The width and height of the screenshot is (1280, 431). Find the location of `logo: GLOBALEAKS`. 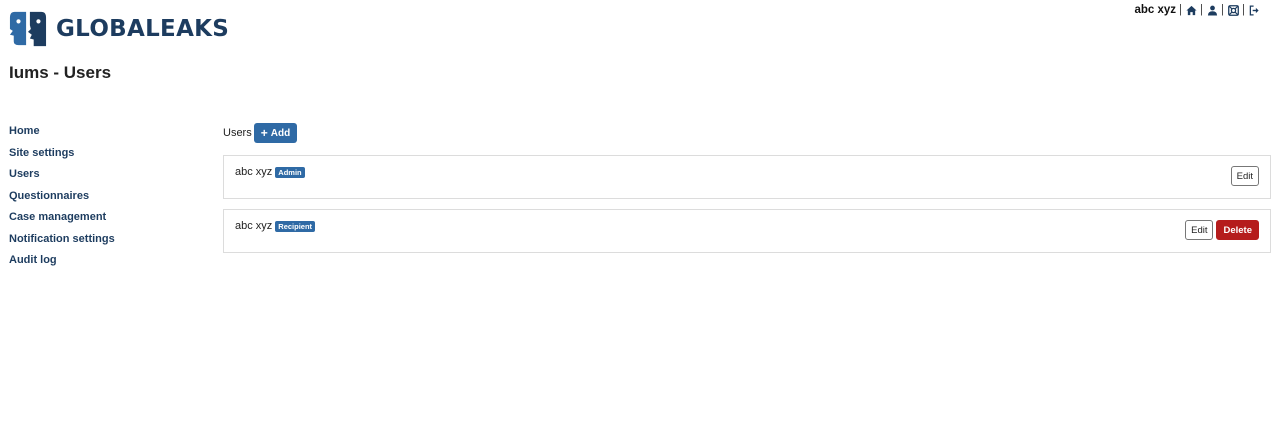

logo: GLOBALEAKS is located at coordinates (119, 29).